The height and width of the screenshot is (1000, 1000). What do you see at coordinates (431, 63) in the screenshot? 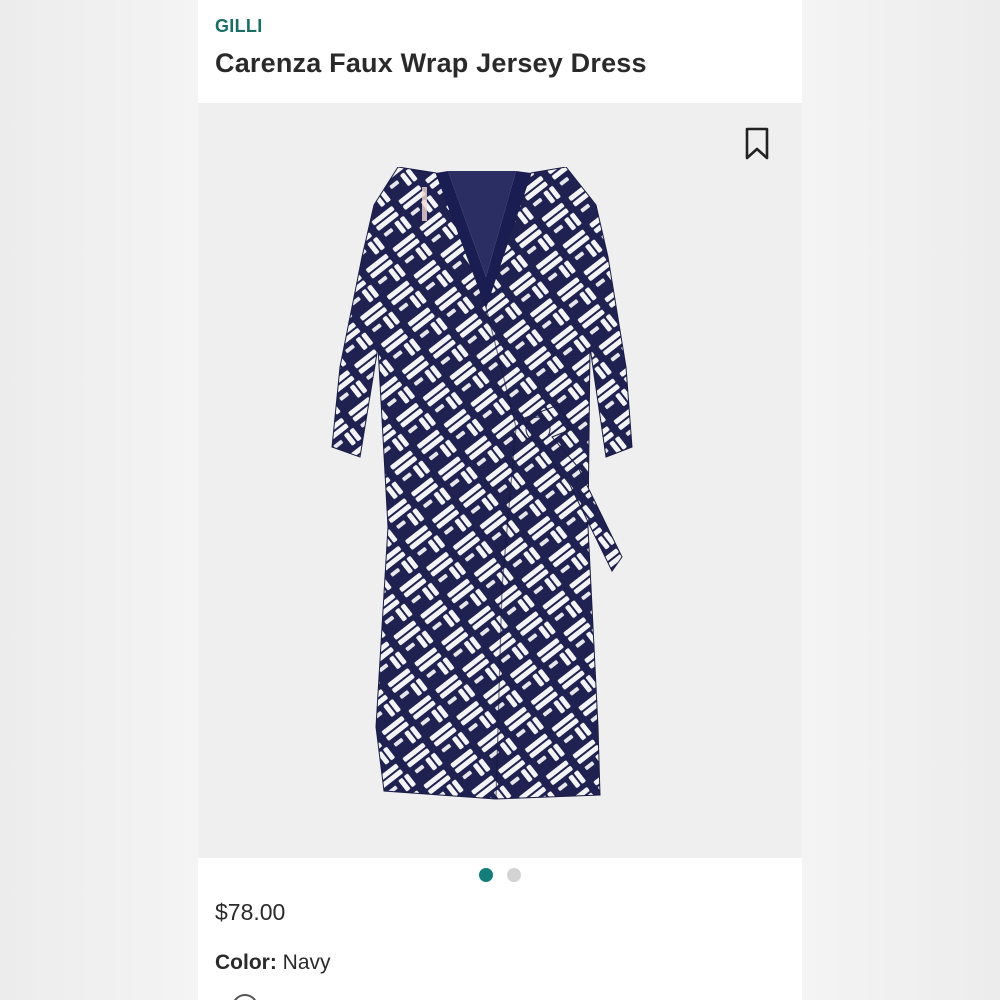
I see `product-title: Carenza Faux Wrap Jersey Dress` at bounding box center [431, 63].